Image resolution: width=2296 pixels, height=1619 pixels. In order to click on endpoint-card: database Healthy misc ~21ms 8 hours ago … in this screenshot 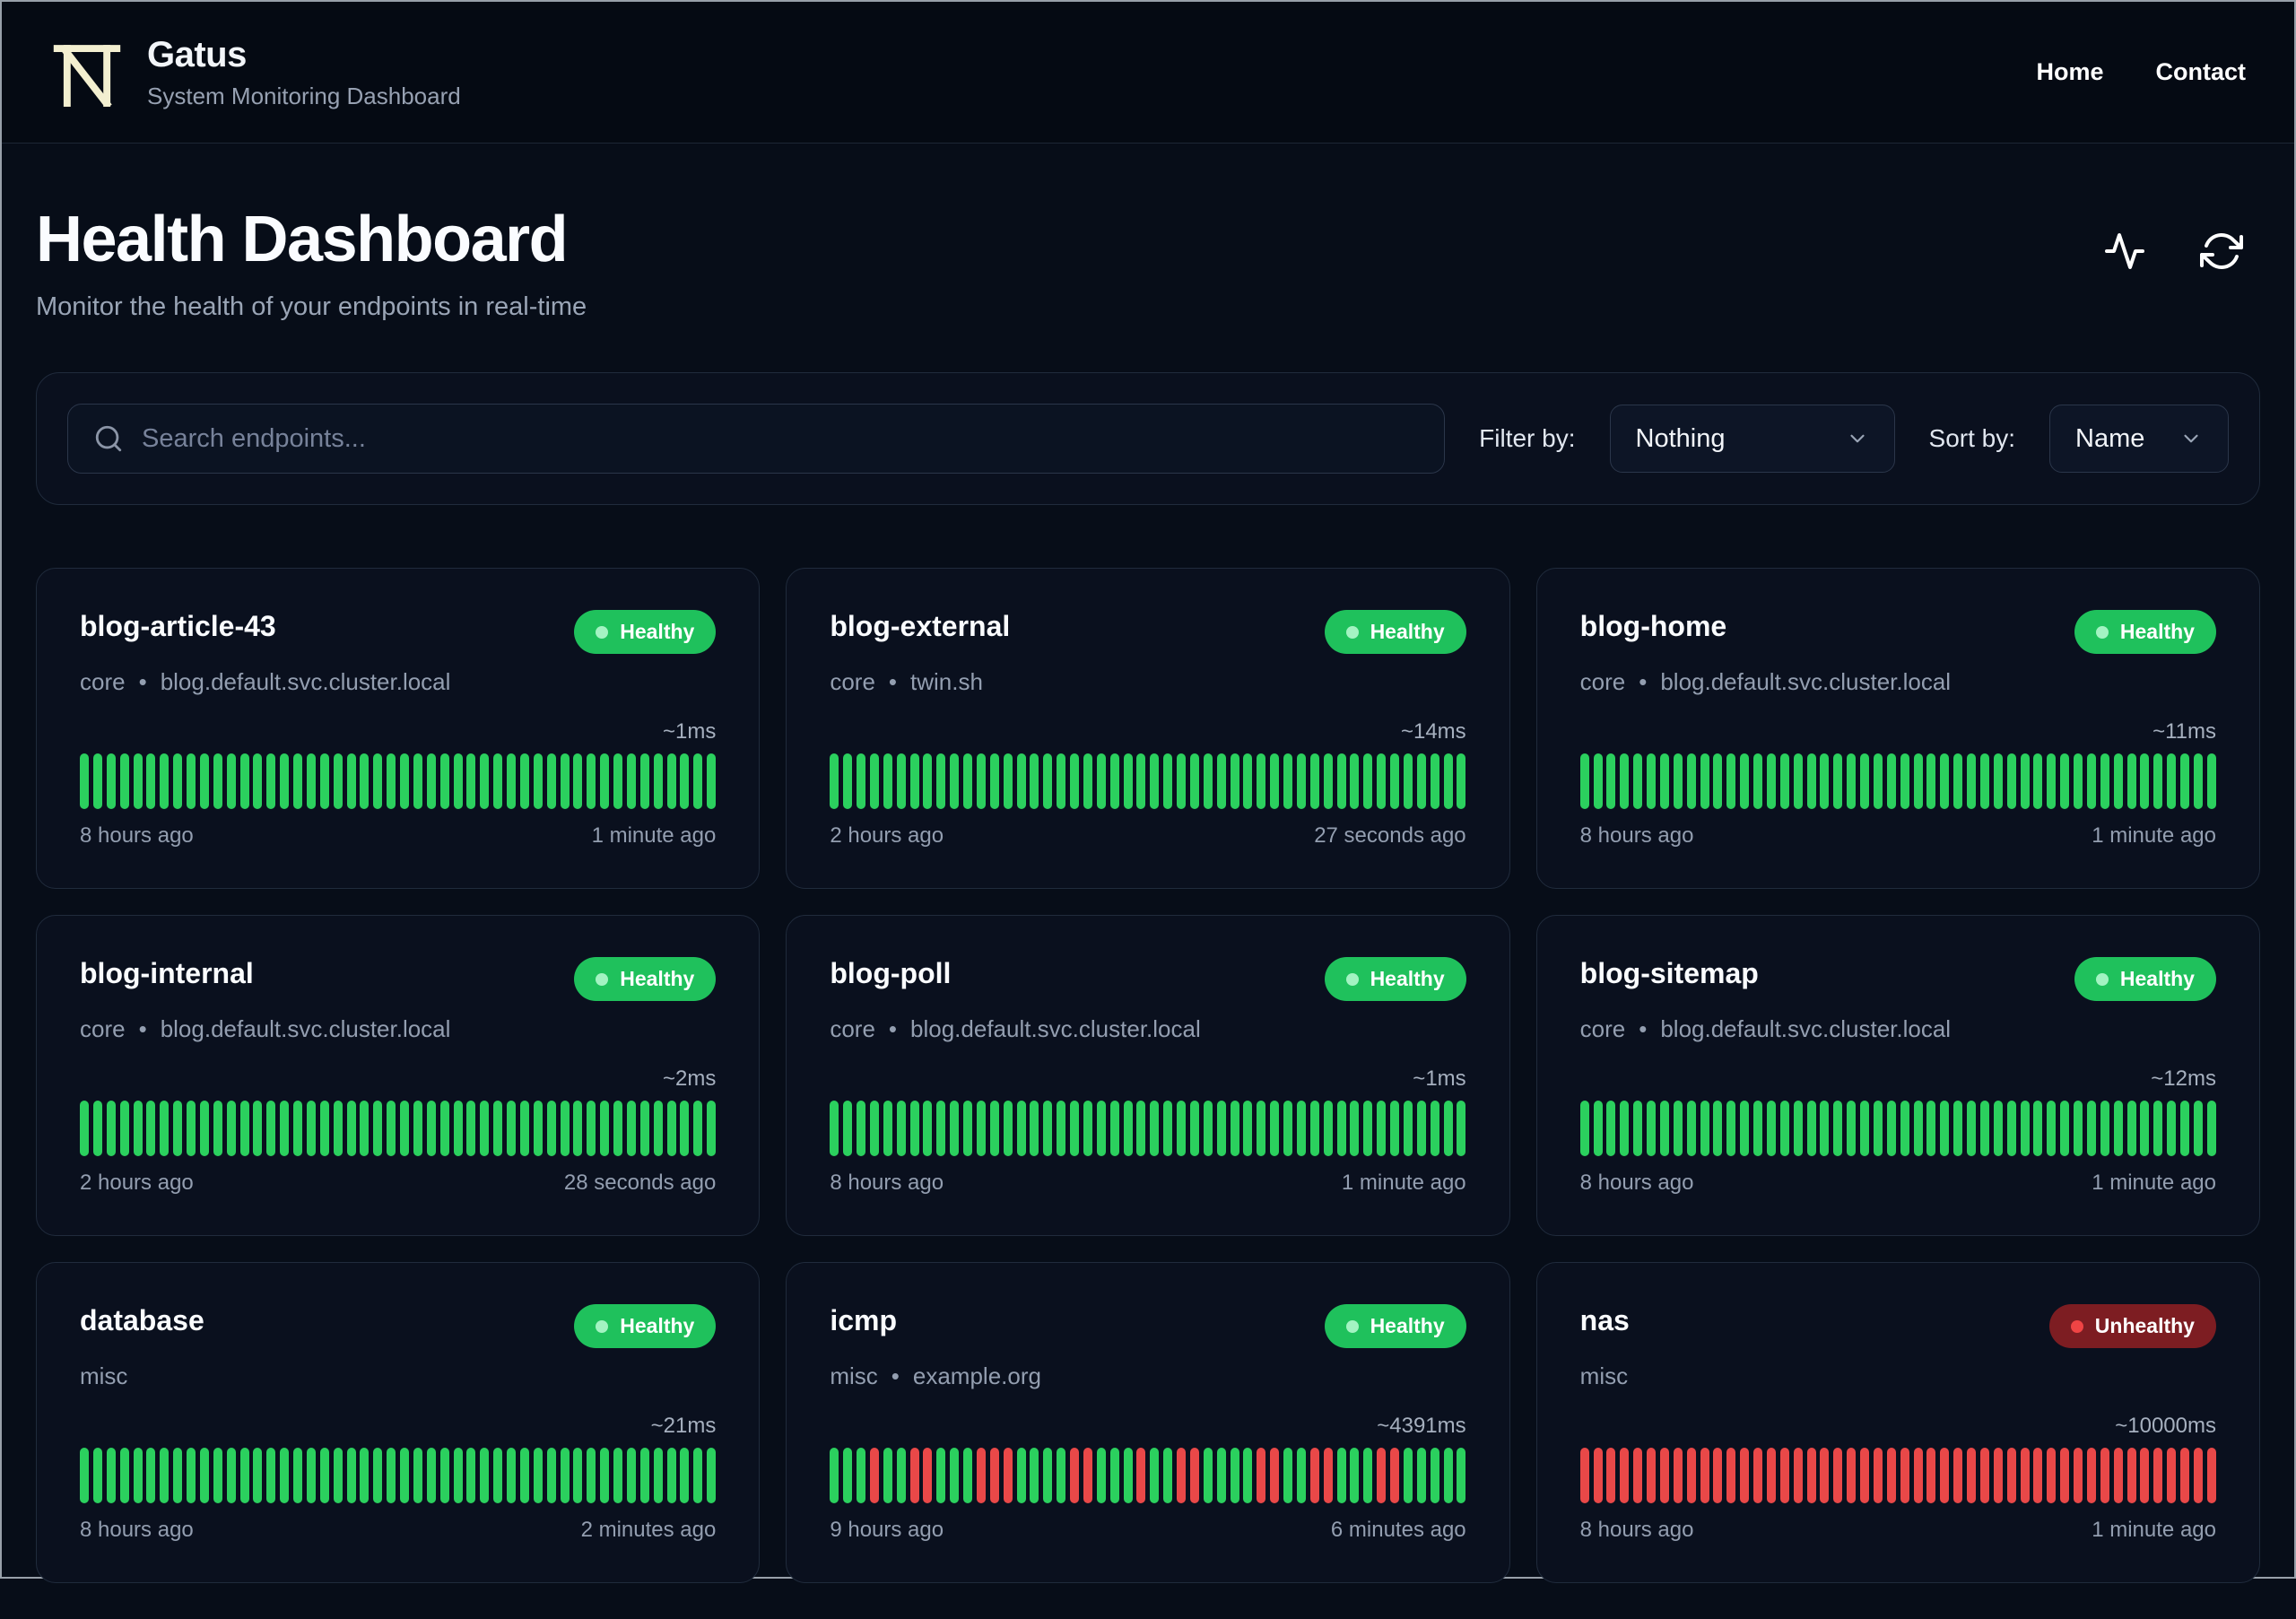, I will do `click(398, 1422)`.